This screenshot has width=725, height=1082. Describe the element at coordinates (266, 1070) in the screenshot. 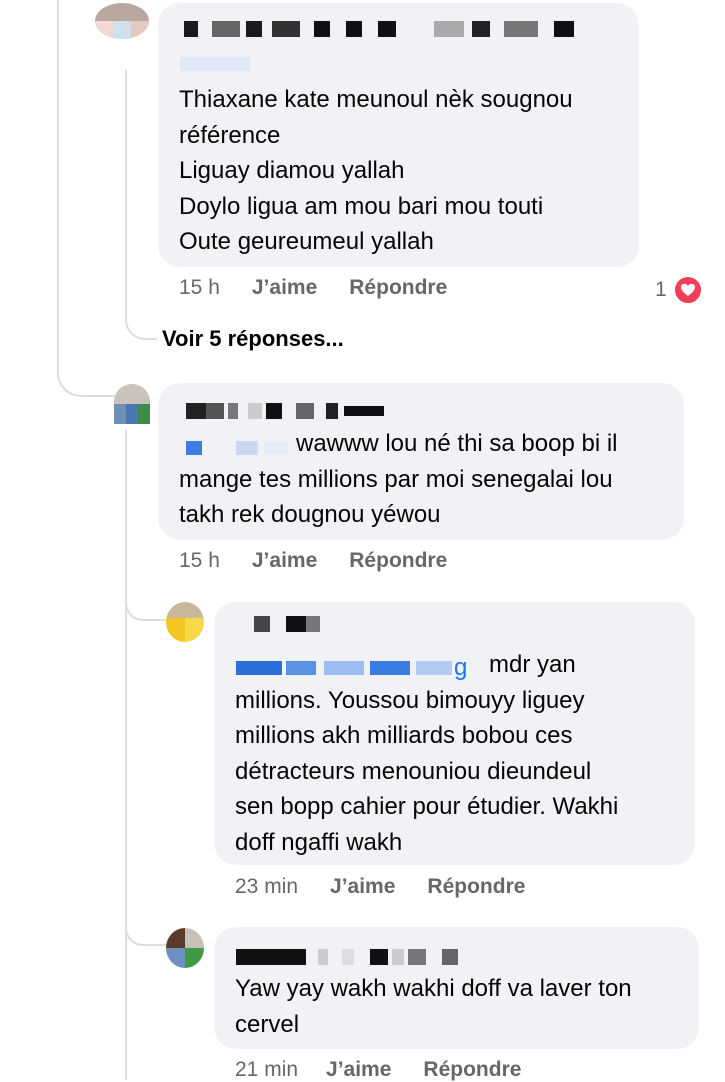

I see `comment-timestamp: 21 min` at that location.